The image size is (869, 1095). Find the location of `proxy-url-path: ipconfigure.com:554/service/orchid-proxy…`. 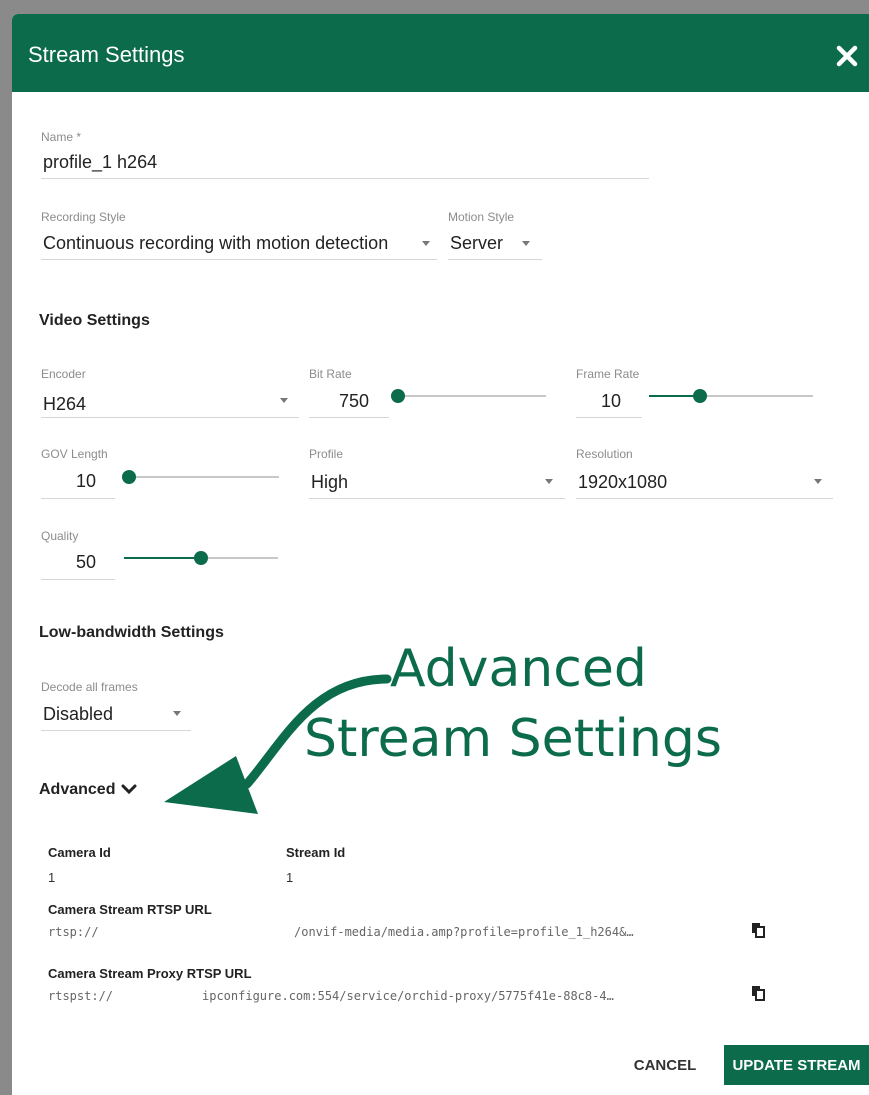

proxy-url-path: ipconfigure.com:554/service/orchid-proxy… is located at coordinates (408, 996).